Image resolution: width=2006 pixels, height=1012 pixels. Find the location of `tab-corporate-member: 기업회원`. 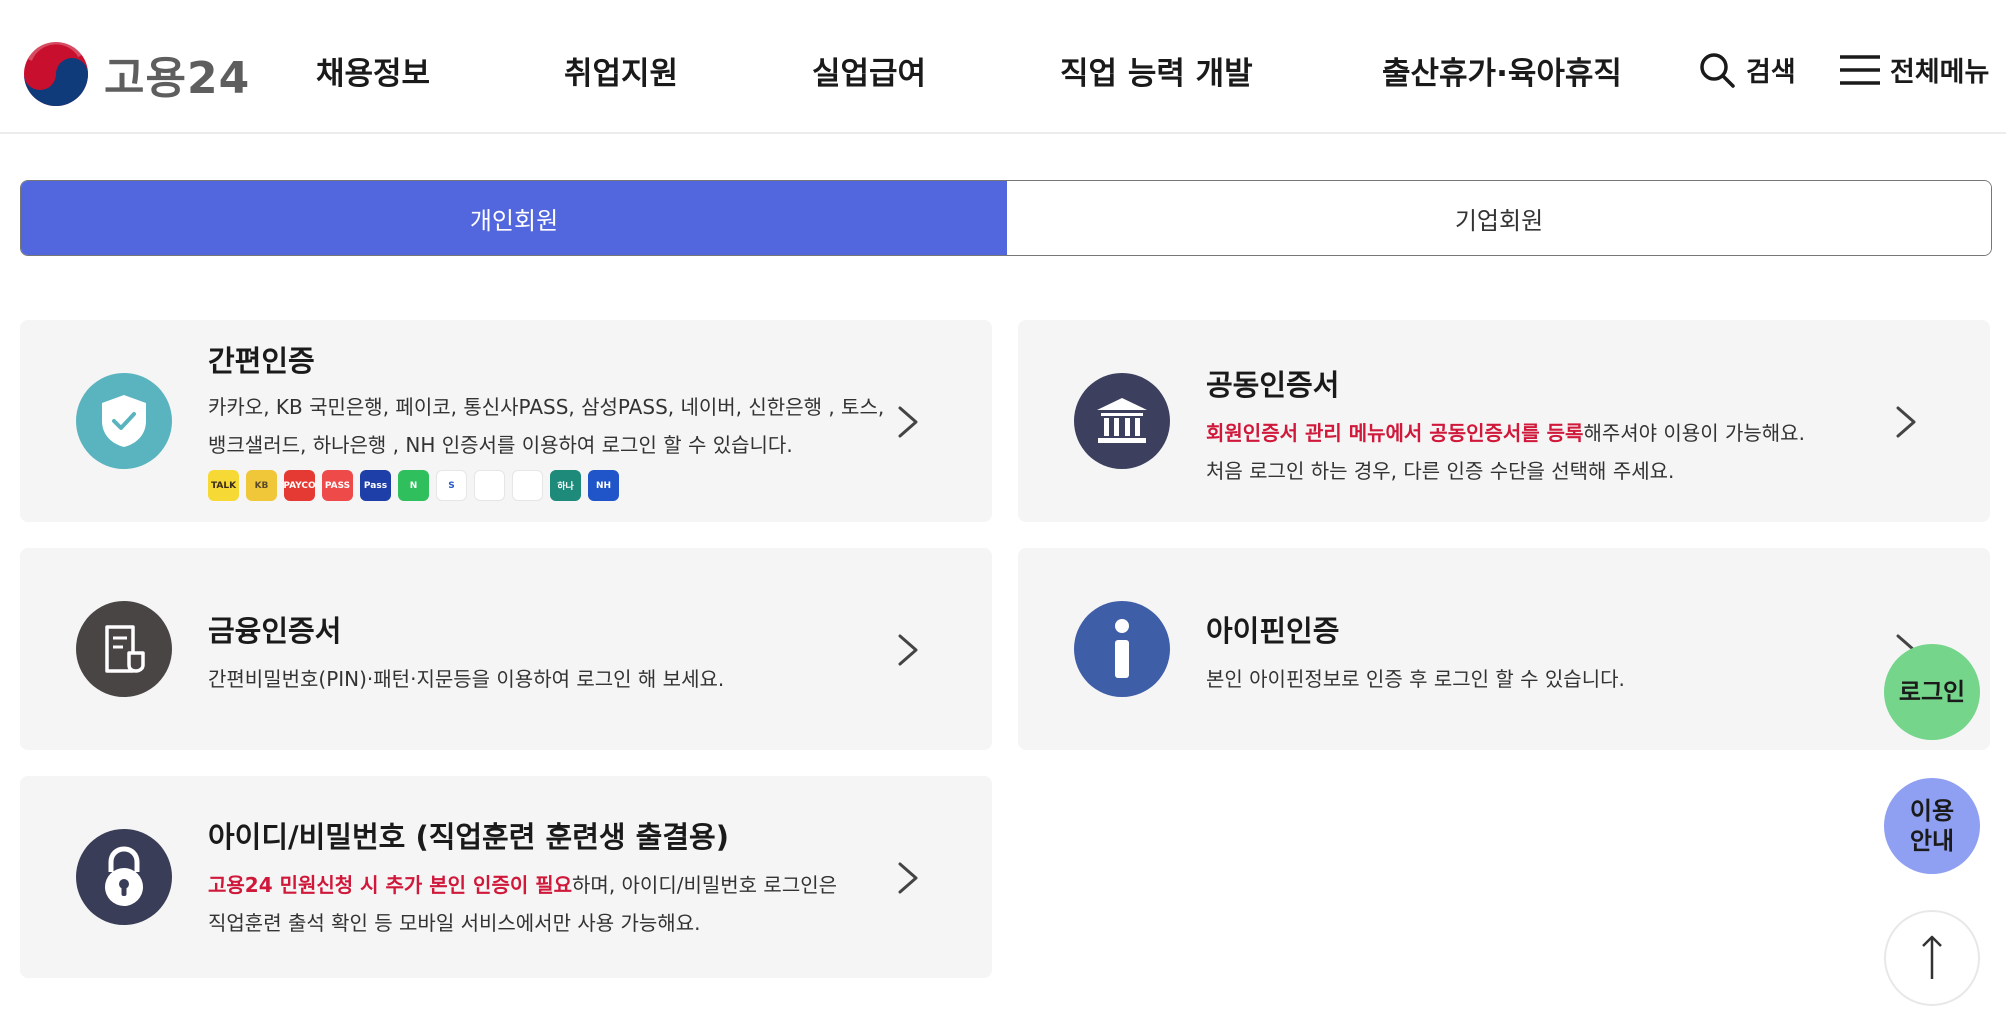

tab-corporate-member: 기업회원 is located at coordinates (1499, 218).